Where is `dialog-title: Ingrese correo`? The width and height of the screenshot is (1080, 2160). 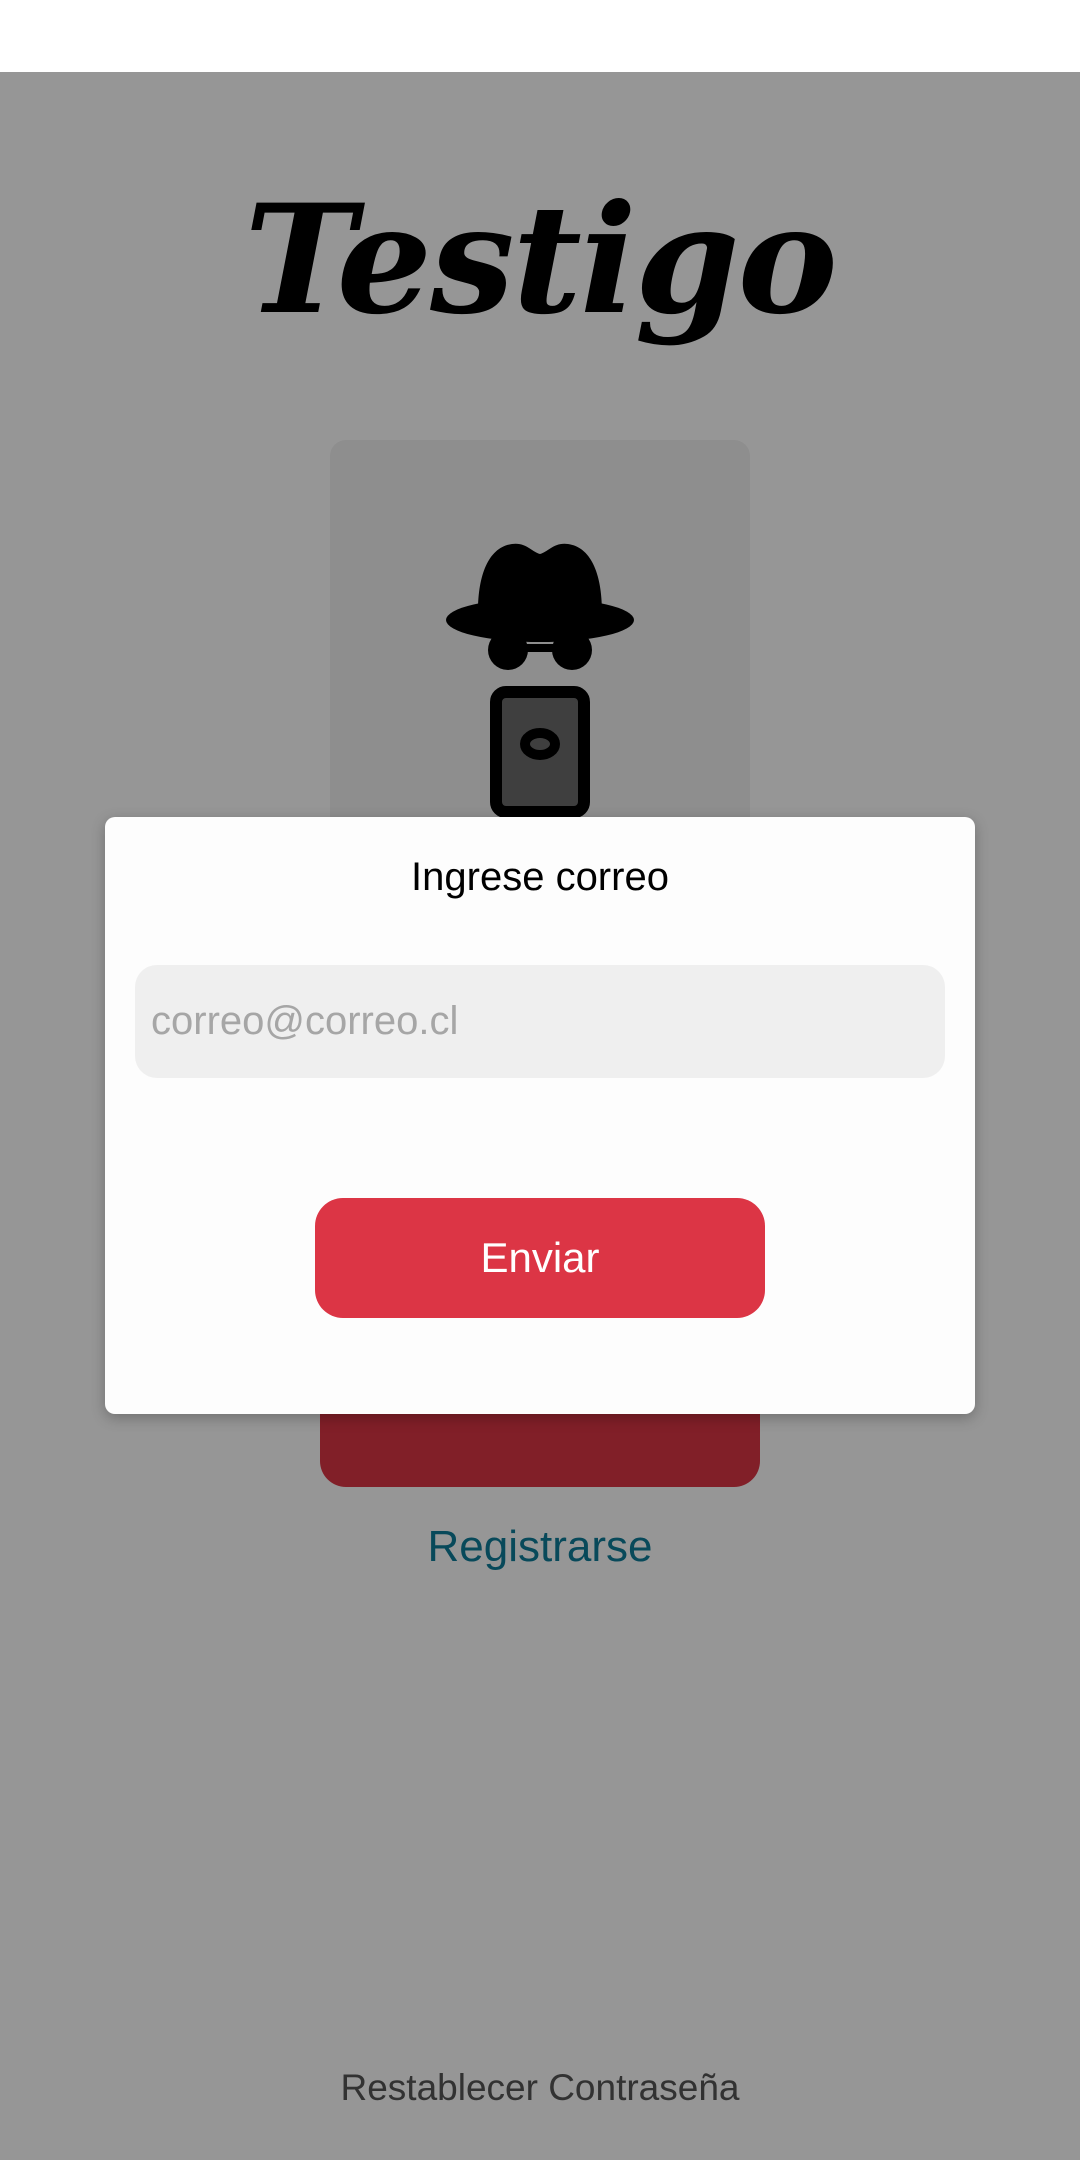
dialog-title: Ingrese correo is located at coordinates (540, 877).